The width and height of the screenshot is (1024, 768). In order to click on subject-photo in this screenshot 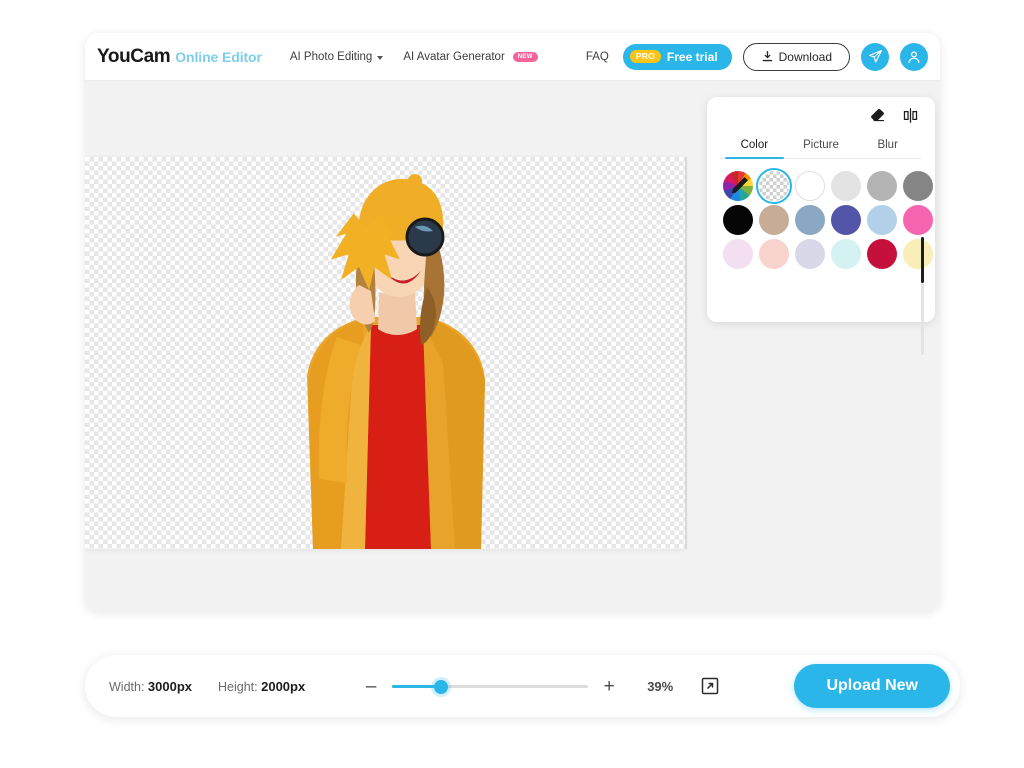, I will do `click(396, 361)`.